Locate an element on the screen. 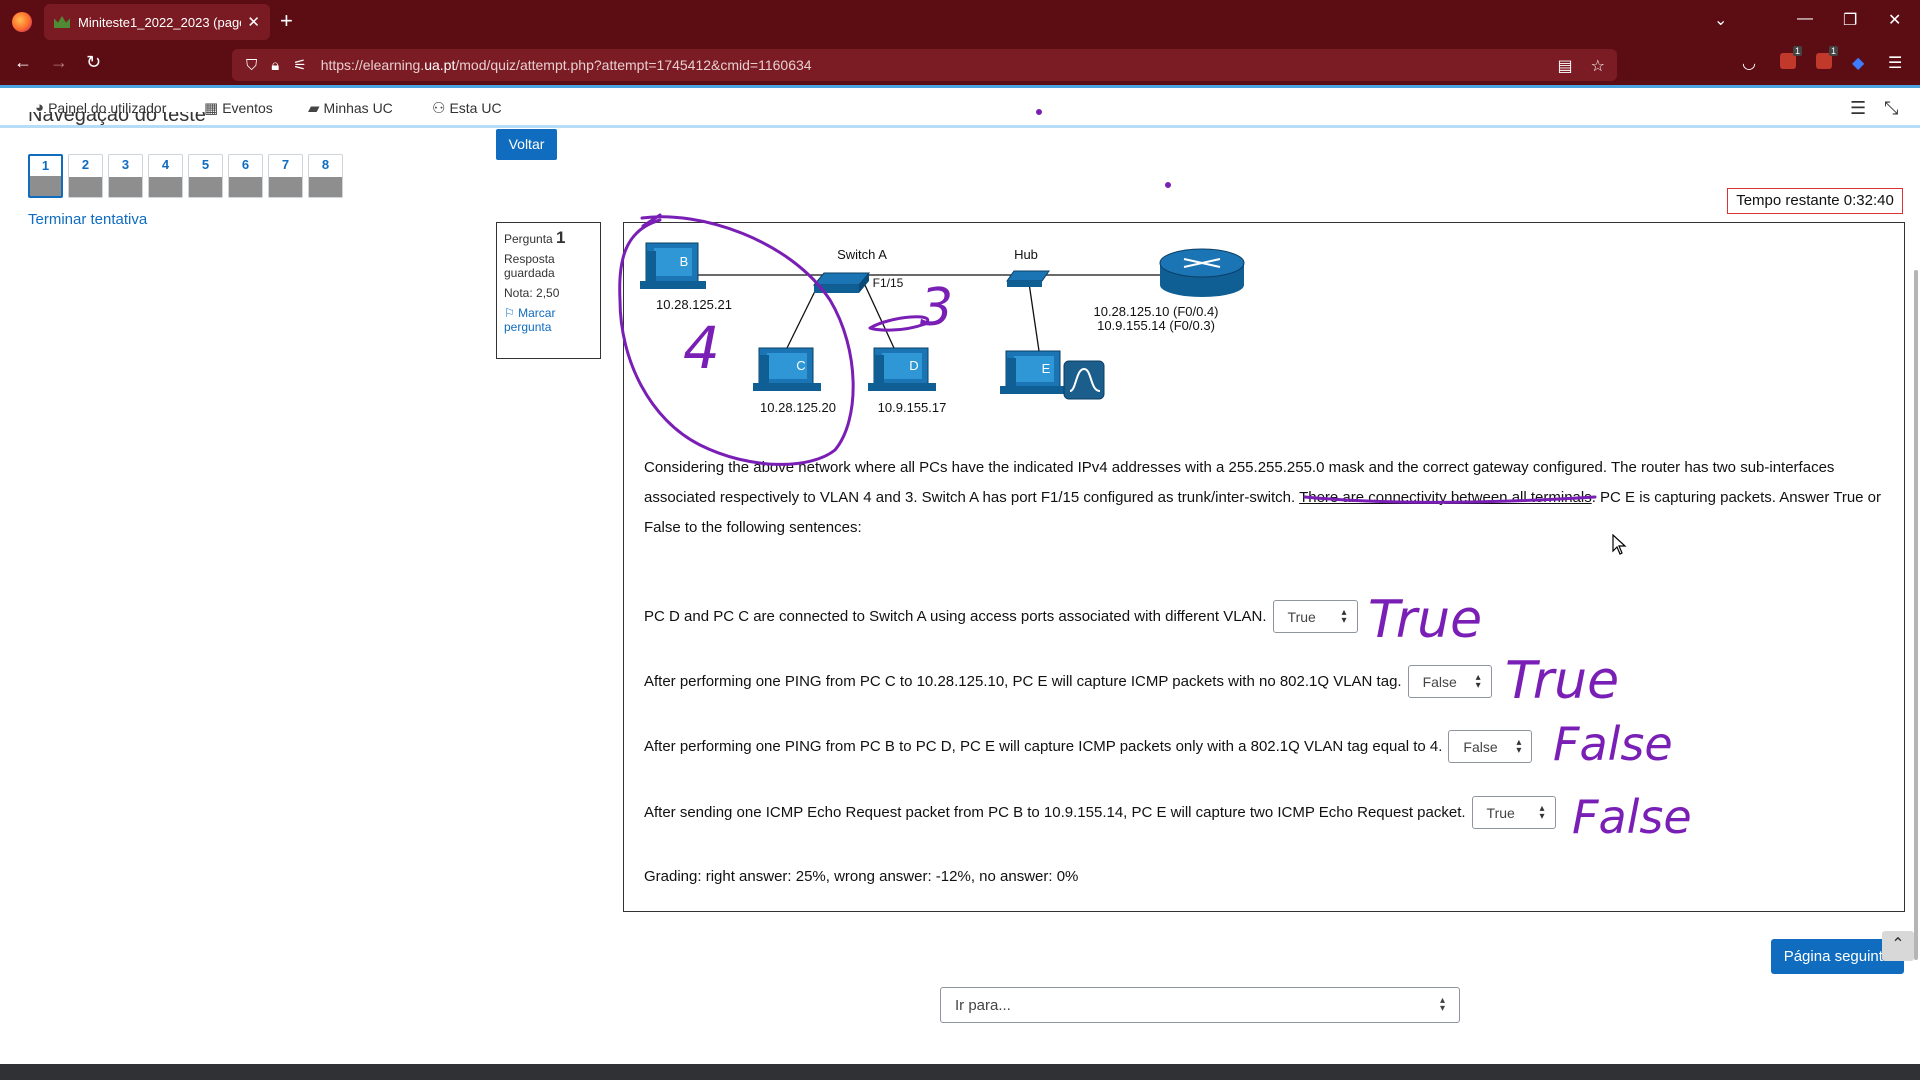  collapse-icon: ⤡ is located at coordinates (1891, 108).